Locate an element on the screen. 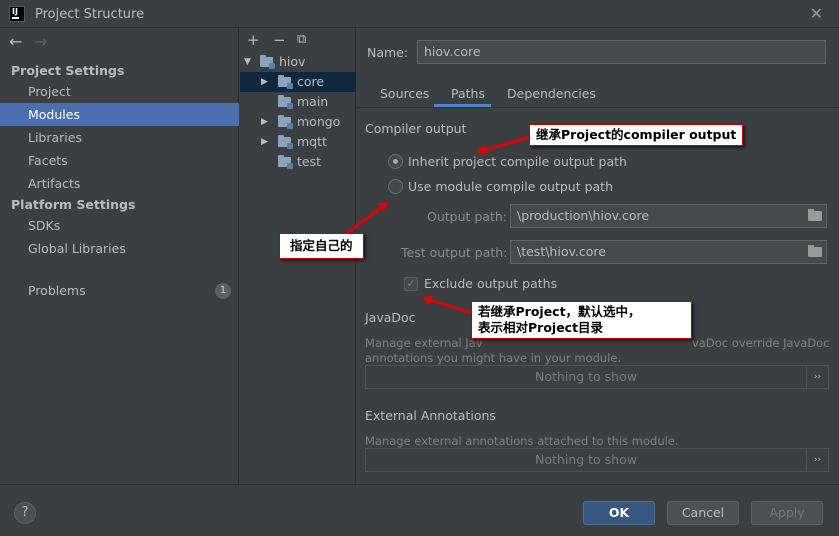 The image size is (839, 536). tree-row-core: ▶ core is located at coordinates (298, 82).